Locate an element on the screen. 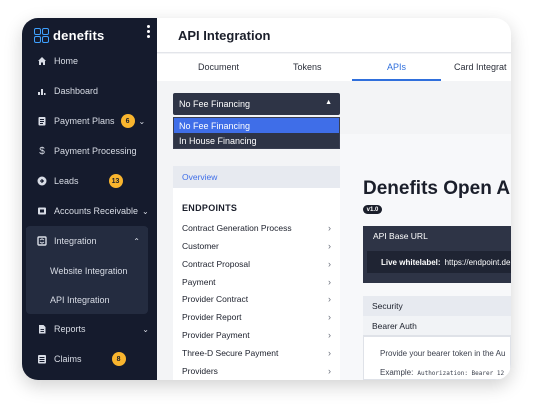 Image resolution: width=533 pixels, height=405 pixels. chevron-up-icon: ⌃ is located at coordinates (136, 241).